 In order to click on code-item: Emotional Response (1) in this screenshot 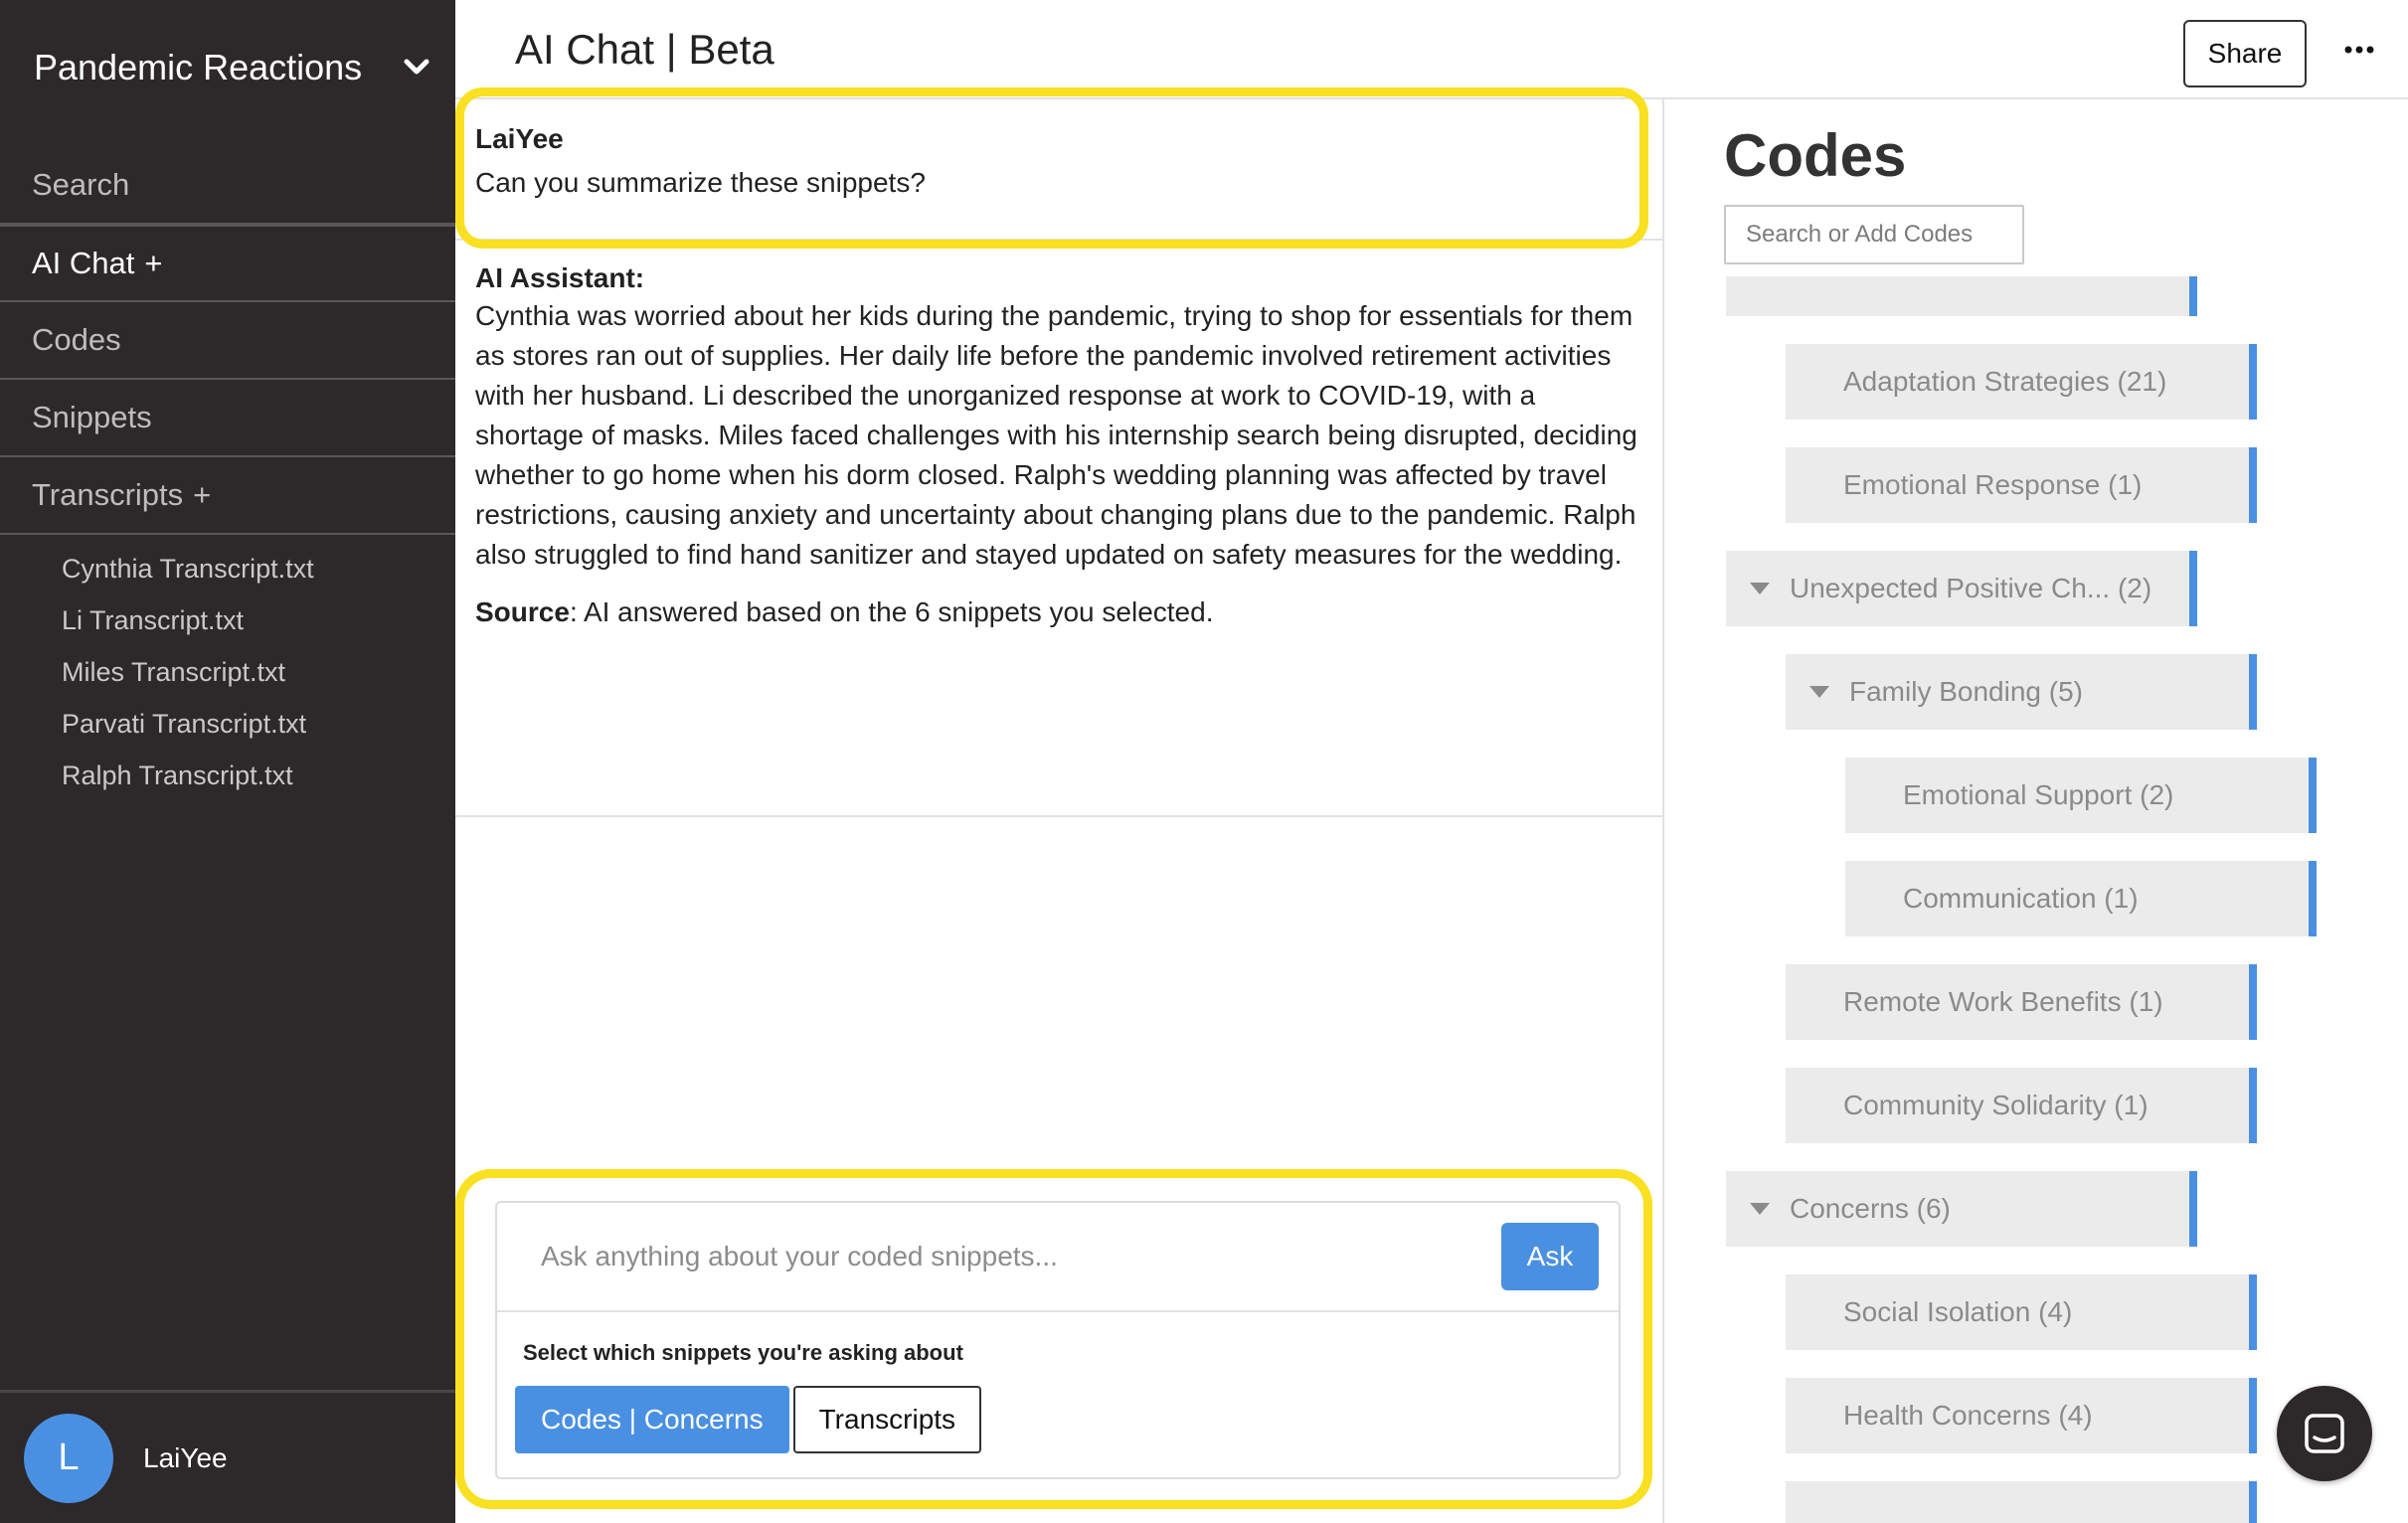, I will do `click(2021, 485)`.